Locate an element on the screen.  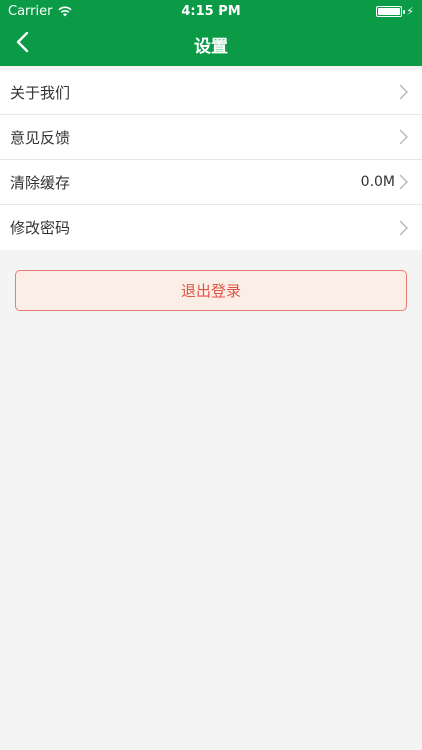
chevron-left-icon is located at coordinates (22, 44).